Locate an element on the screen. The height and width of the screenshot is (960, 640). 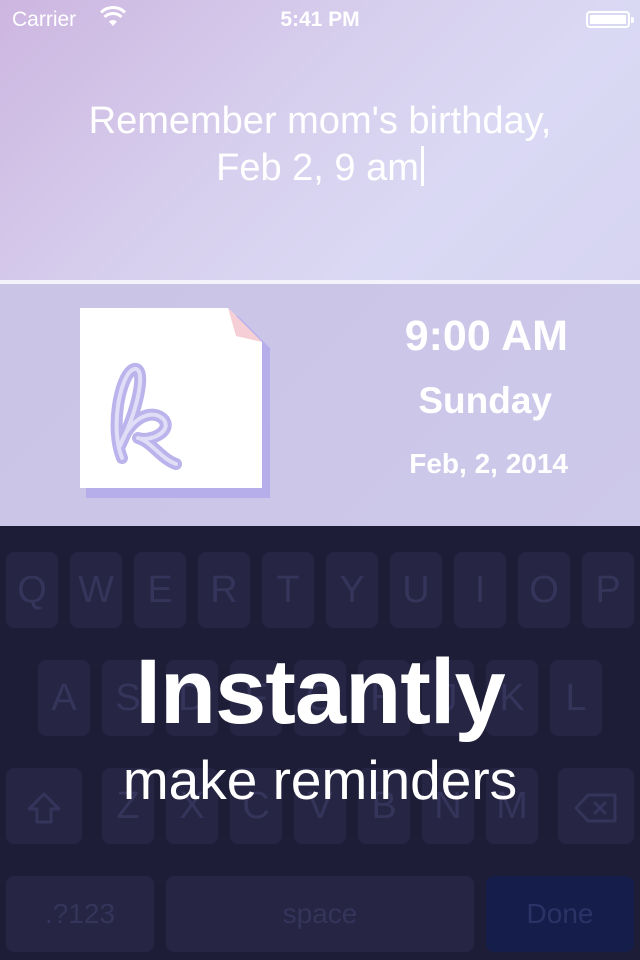
reminder-text-line2: Feb 2, 9 am is located at coordinates (317, 168).